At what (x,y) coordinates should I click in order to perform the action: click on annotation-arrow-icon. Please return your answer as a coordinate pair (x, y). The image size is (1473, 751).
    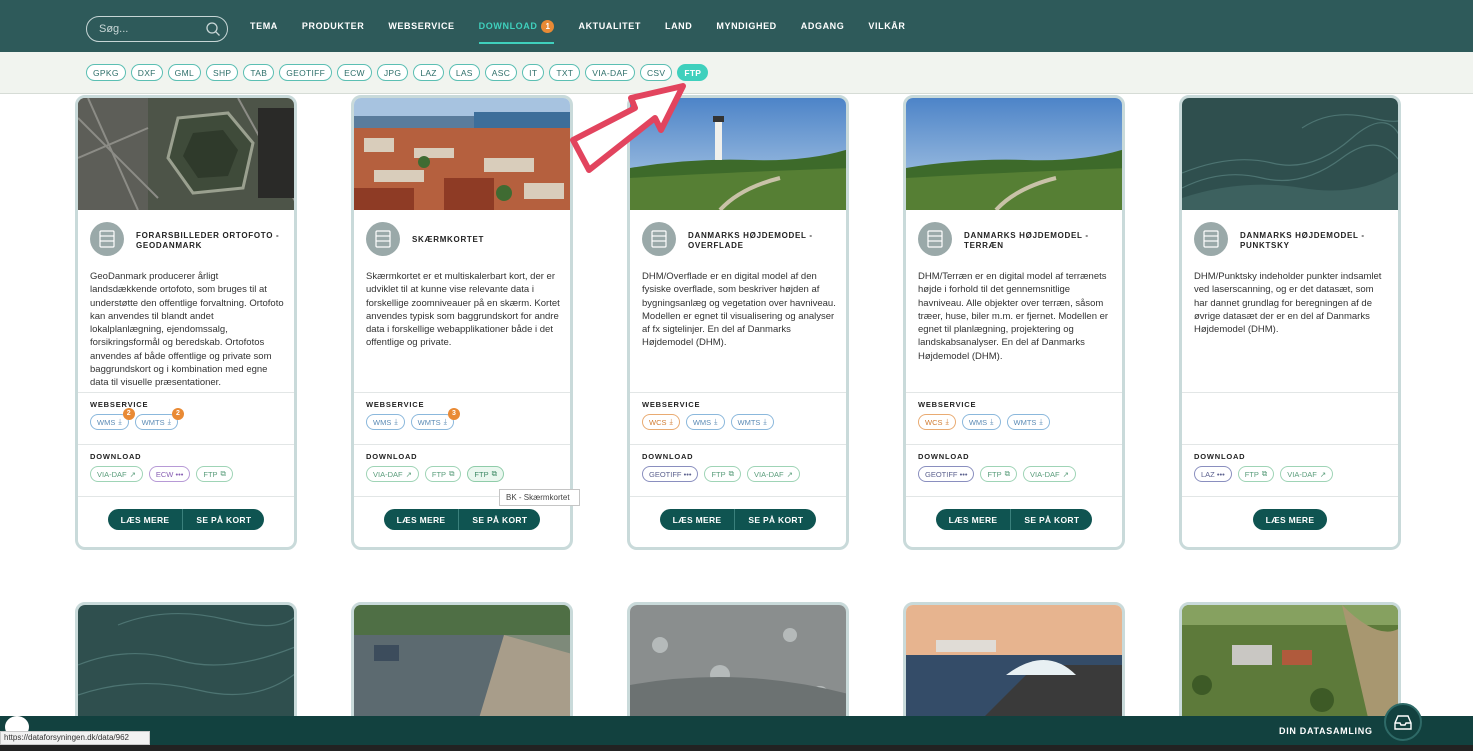
    Looking at the image, I should click on (628, 128).